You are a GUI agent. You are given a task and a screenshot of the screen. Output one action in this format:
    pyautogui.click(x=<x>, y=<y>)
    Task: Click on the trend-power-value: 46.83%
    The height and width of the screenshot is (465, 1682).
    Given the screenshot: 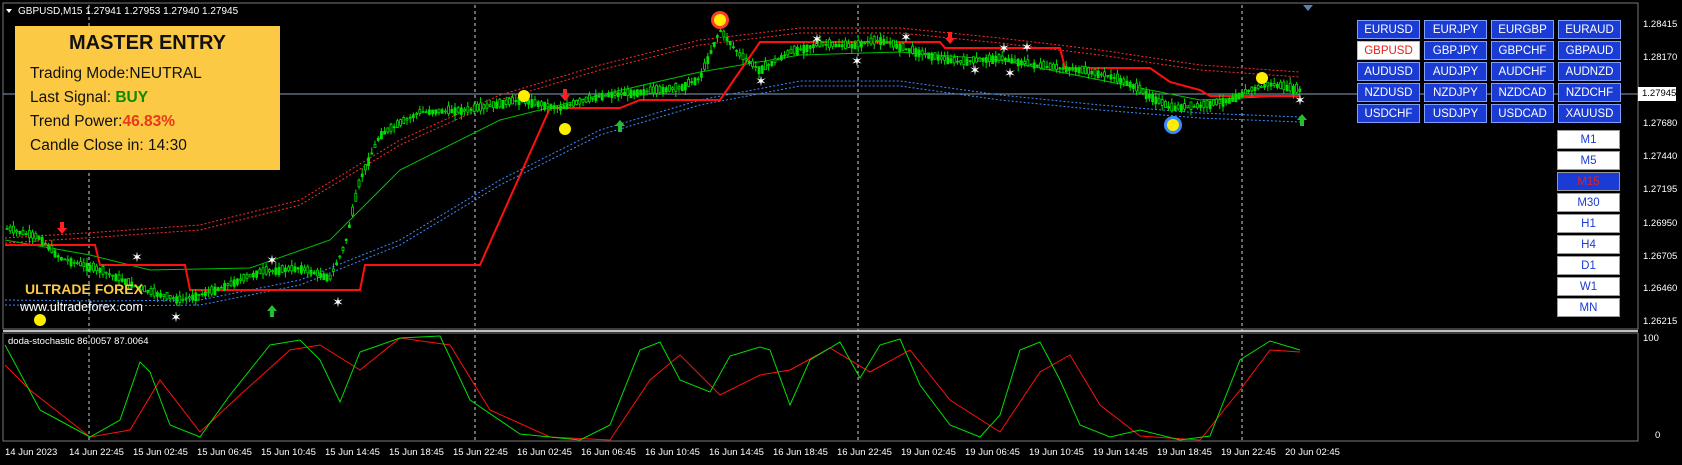 What is the action you would take?
    pyautogui.click(x=149, y=121)
    